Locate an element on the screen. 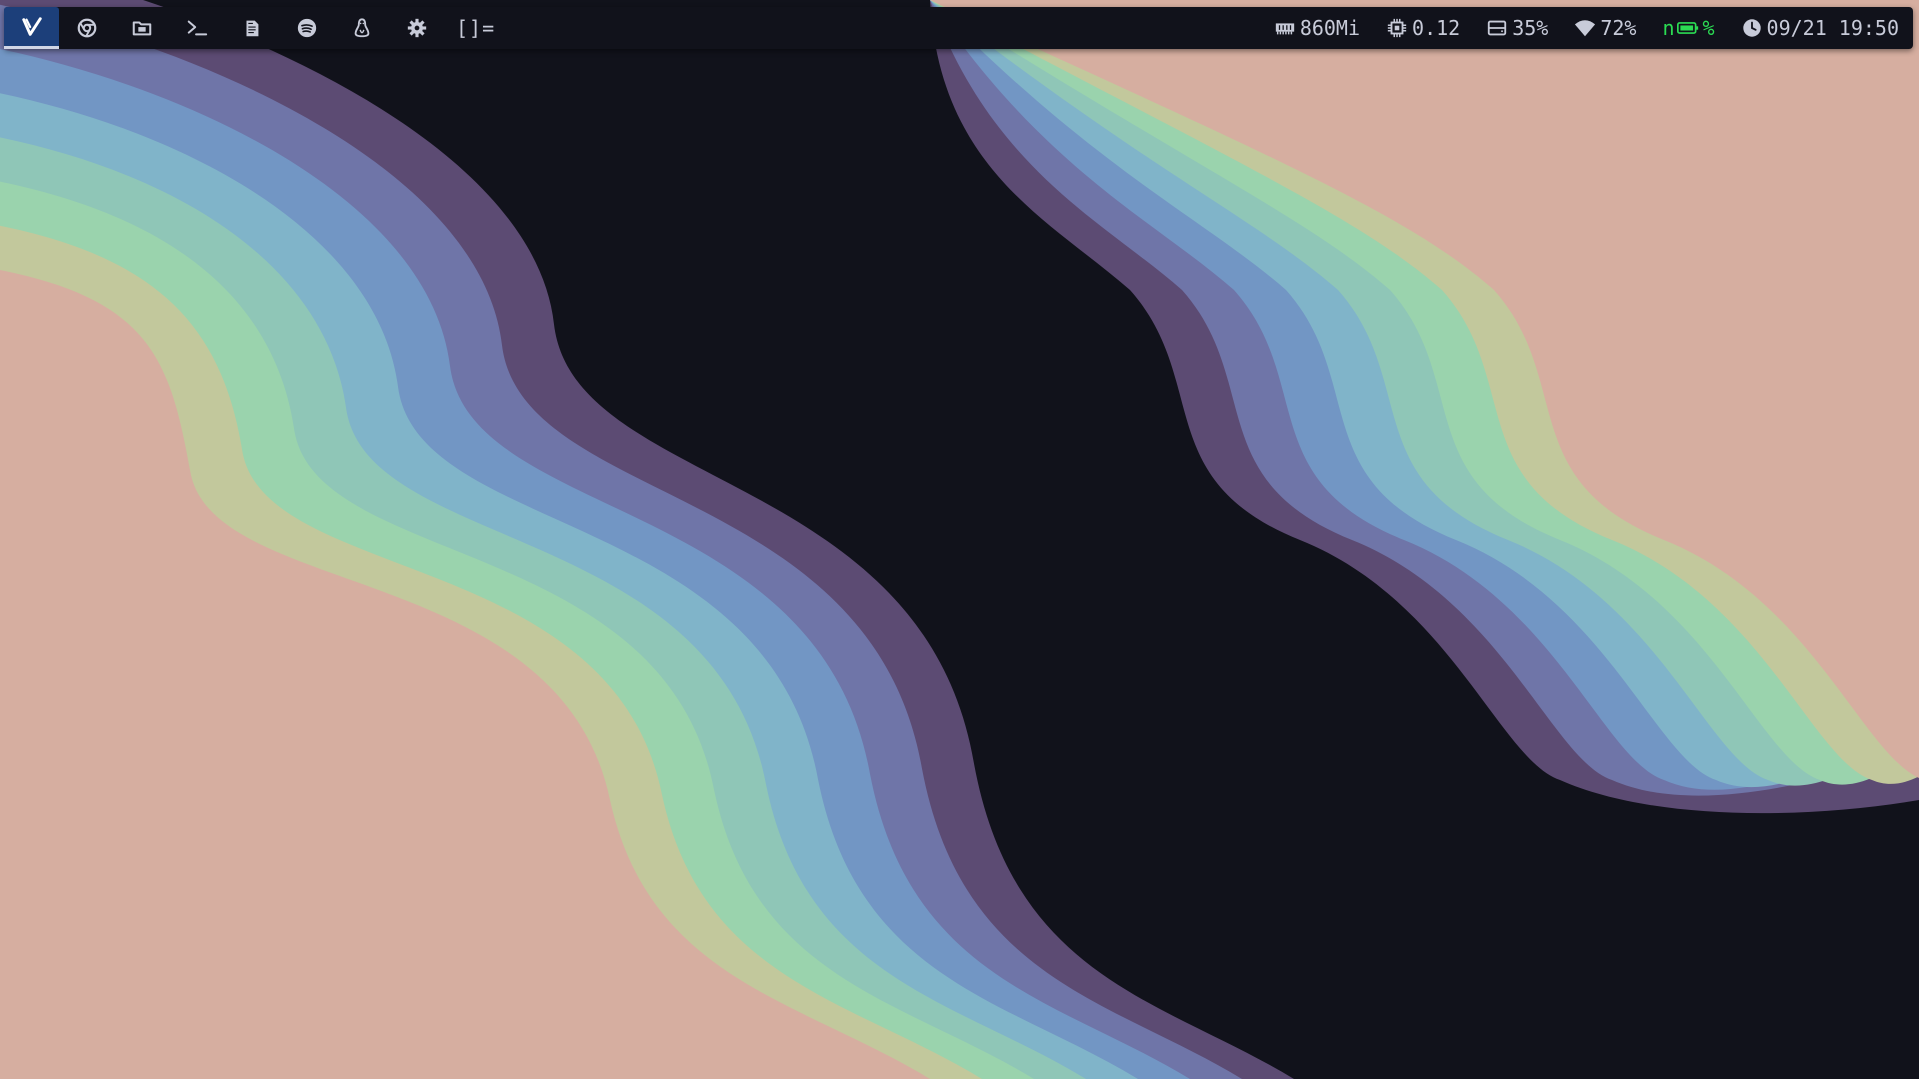 The width and height of the screenshot is (1919, 1079). clock-icon is located at coordinates (1751, 28).